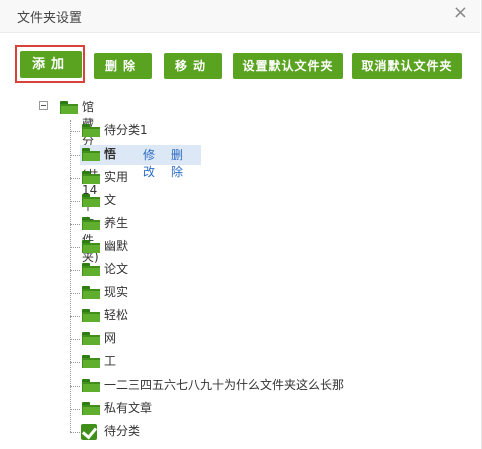  I want to click on tree-item-label: 养生, so click(116, 222).